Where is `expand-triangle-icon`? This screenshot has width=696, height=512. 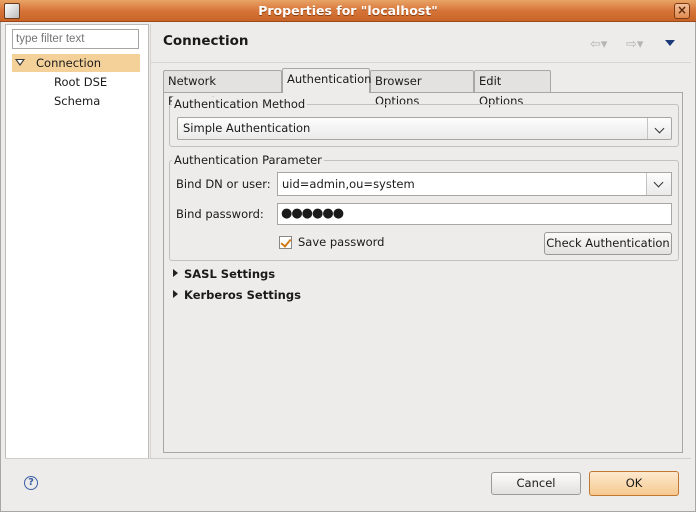
expand-triangle-icon is located at coordinates (20, 62).